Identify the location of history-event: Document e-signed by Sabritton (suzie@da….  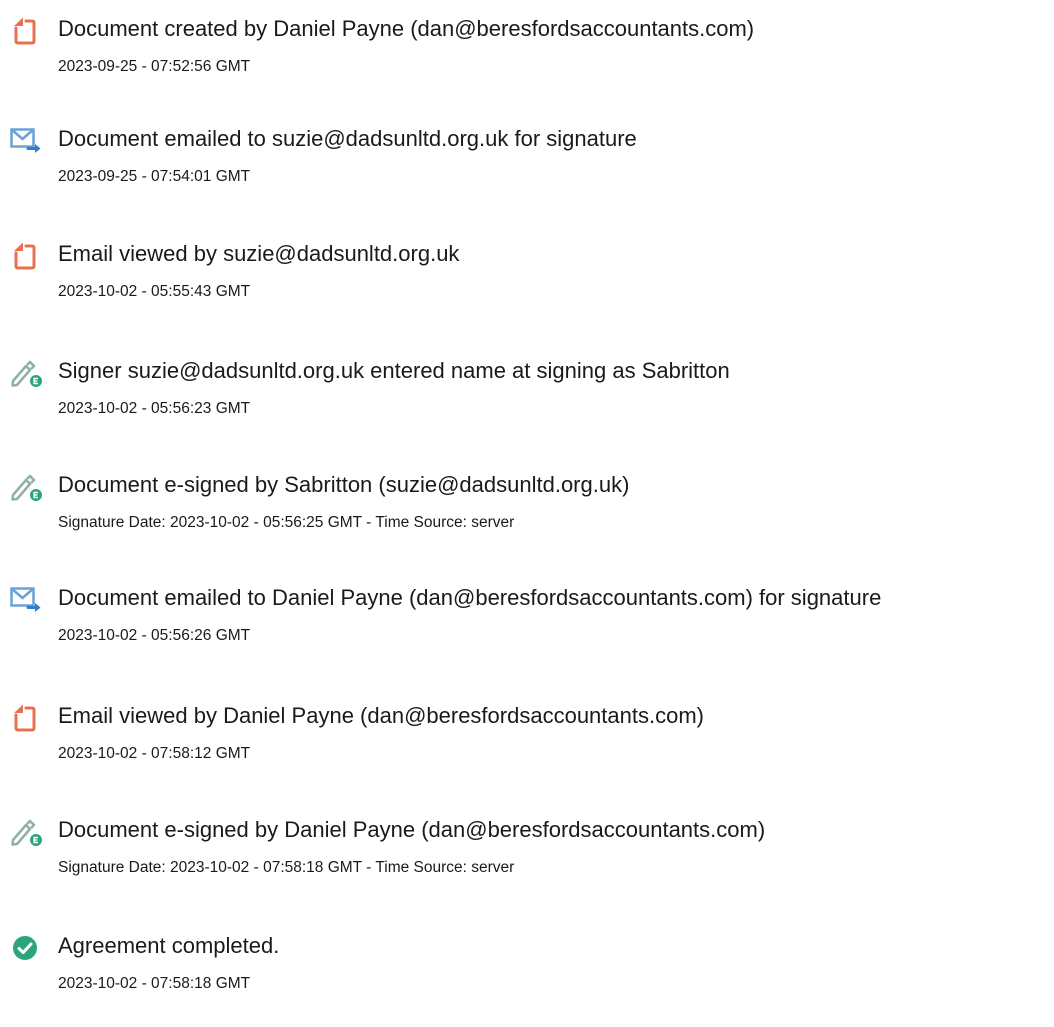
(527, 518).